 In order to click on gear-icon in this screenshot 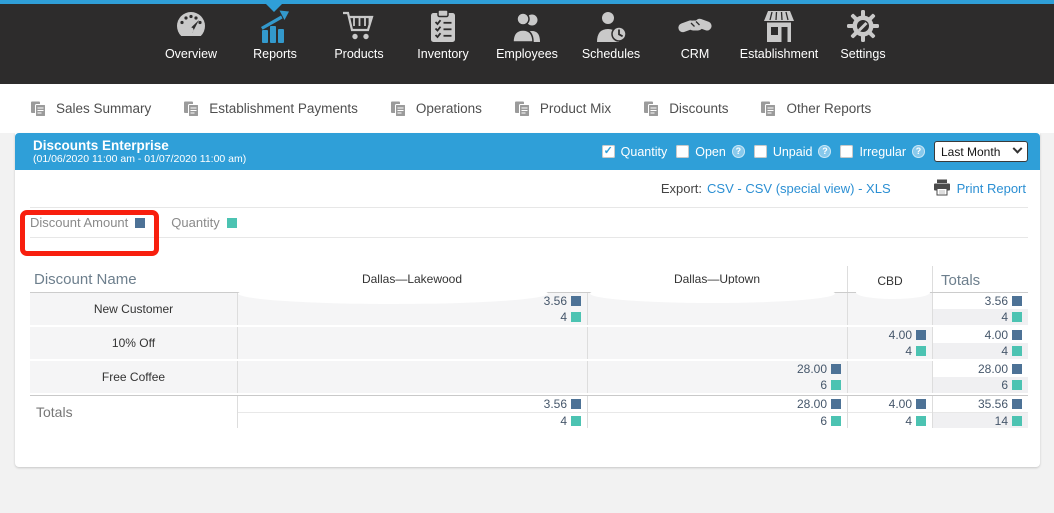, I will do `click(863, 26)`.